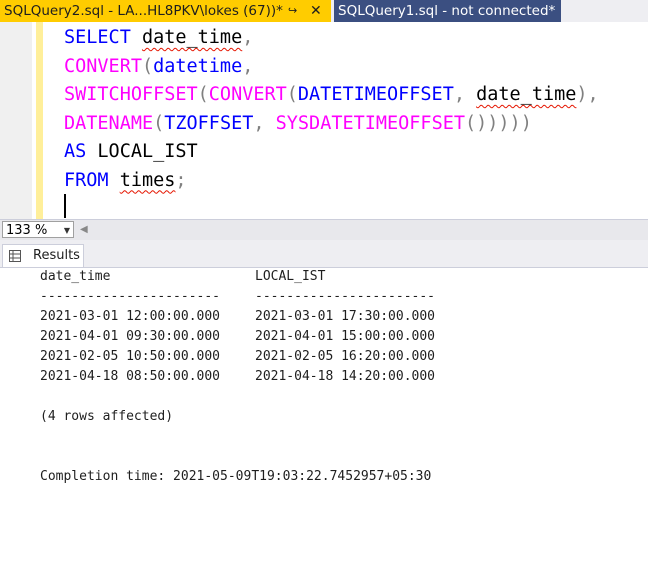 The image size is (648, 563). What do you see at coordinates (587, 94) in the screenshot?
I see `paren-comma: ),` at bounding box center [587, 94].